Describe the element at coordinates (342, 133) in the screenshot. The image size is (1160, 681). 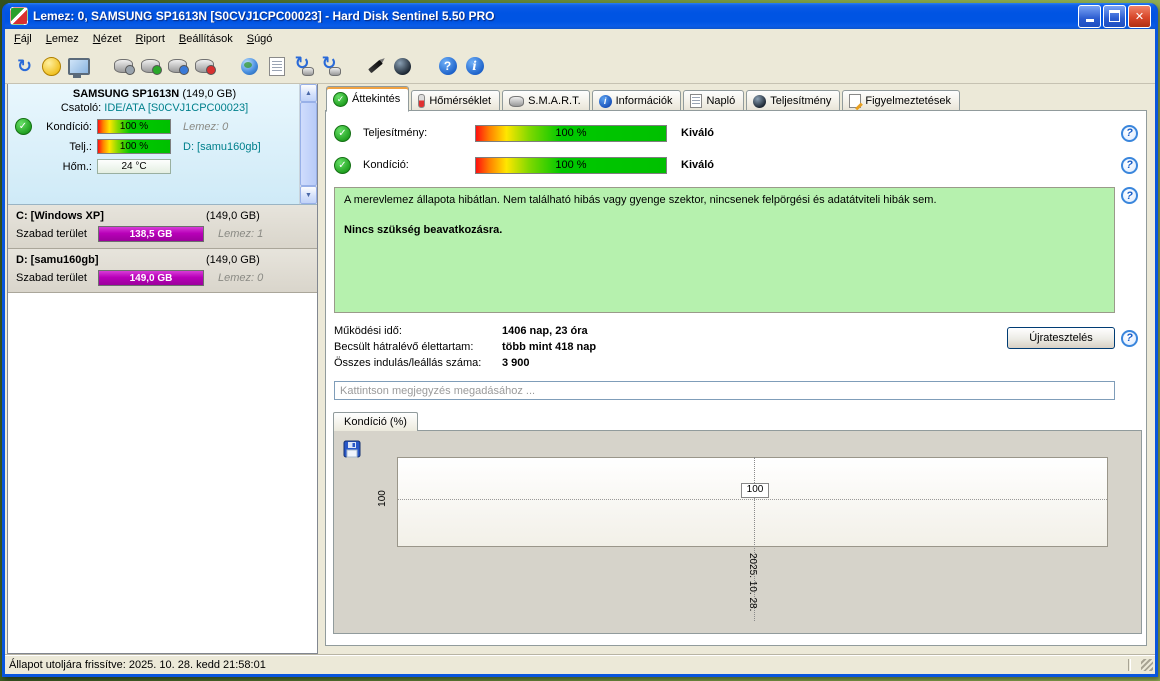
I see `performance-ok-icon: ✓` at that location.